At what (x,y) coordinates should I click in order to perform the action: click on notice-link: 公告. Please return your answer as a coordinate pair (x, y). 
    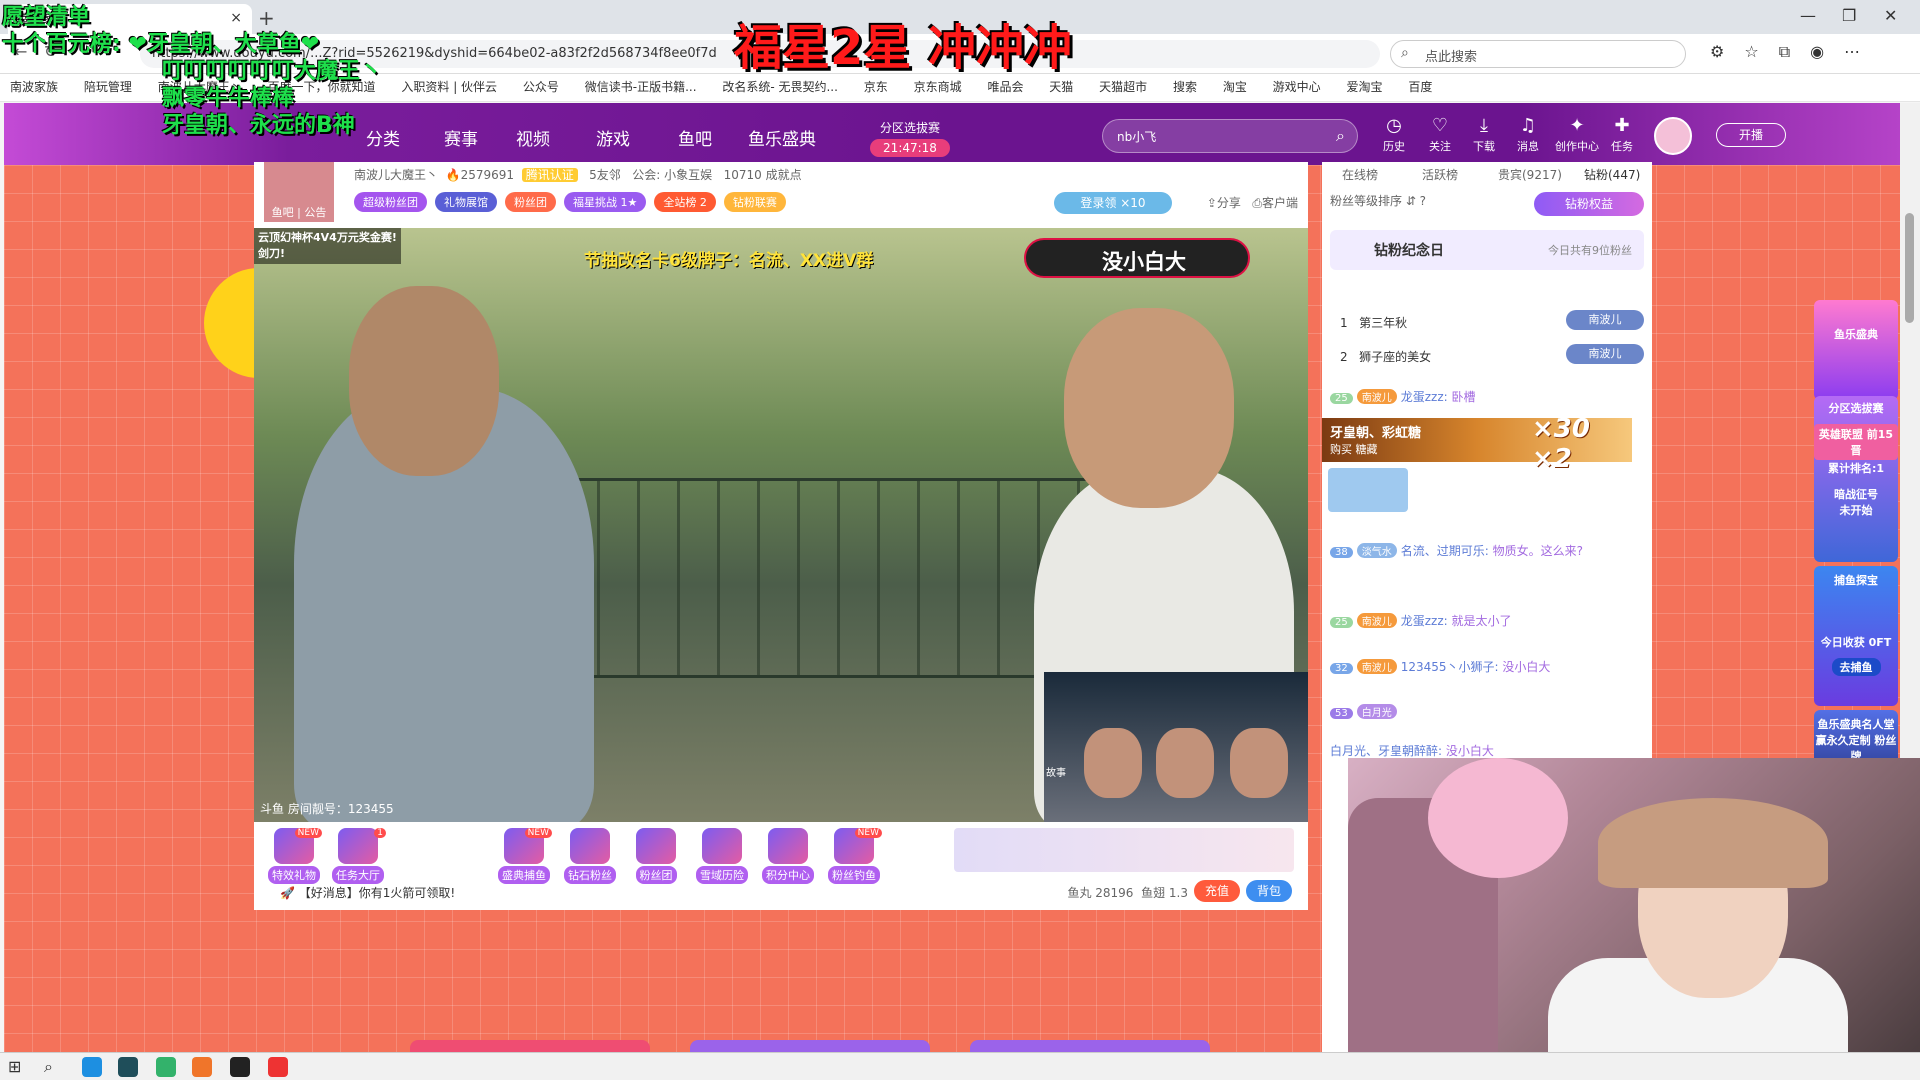
    Looking at the image, I should click on (315, 212).